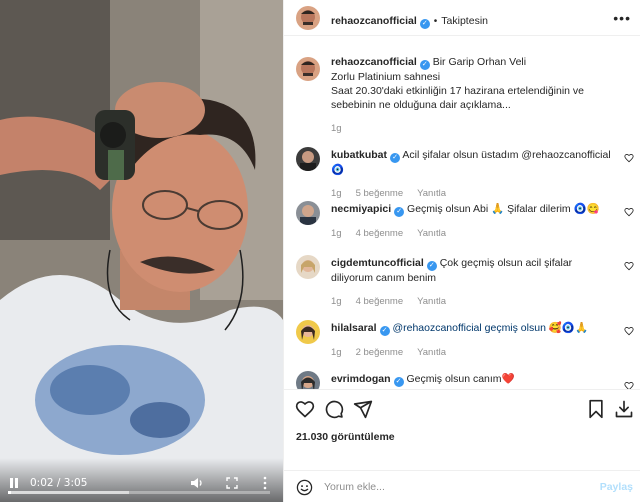  I want to click on comment-likes: 2 beğenme, so click(380, 352).